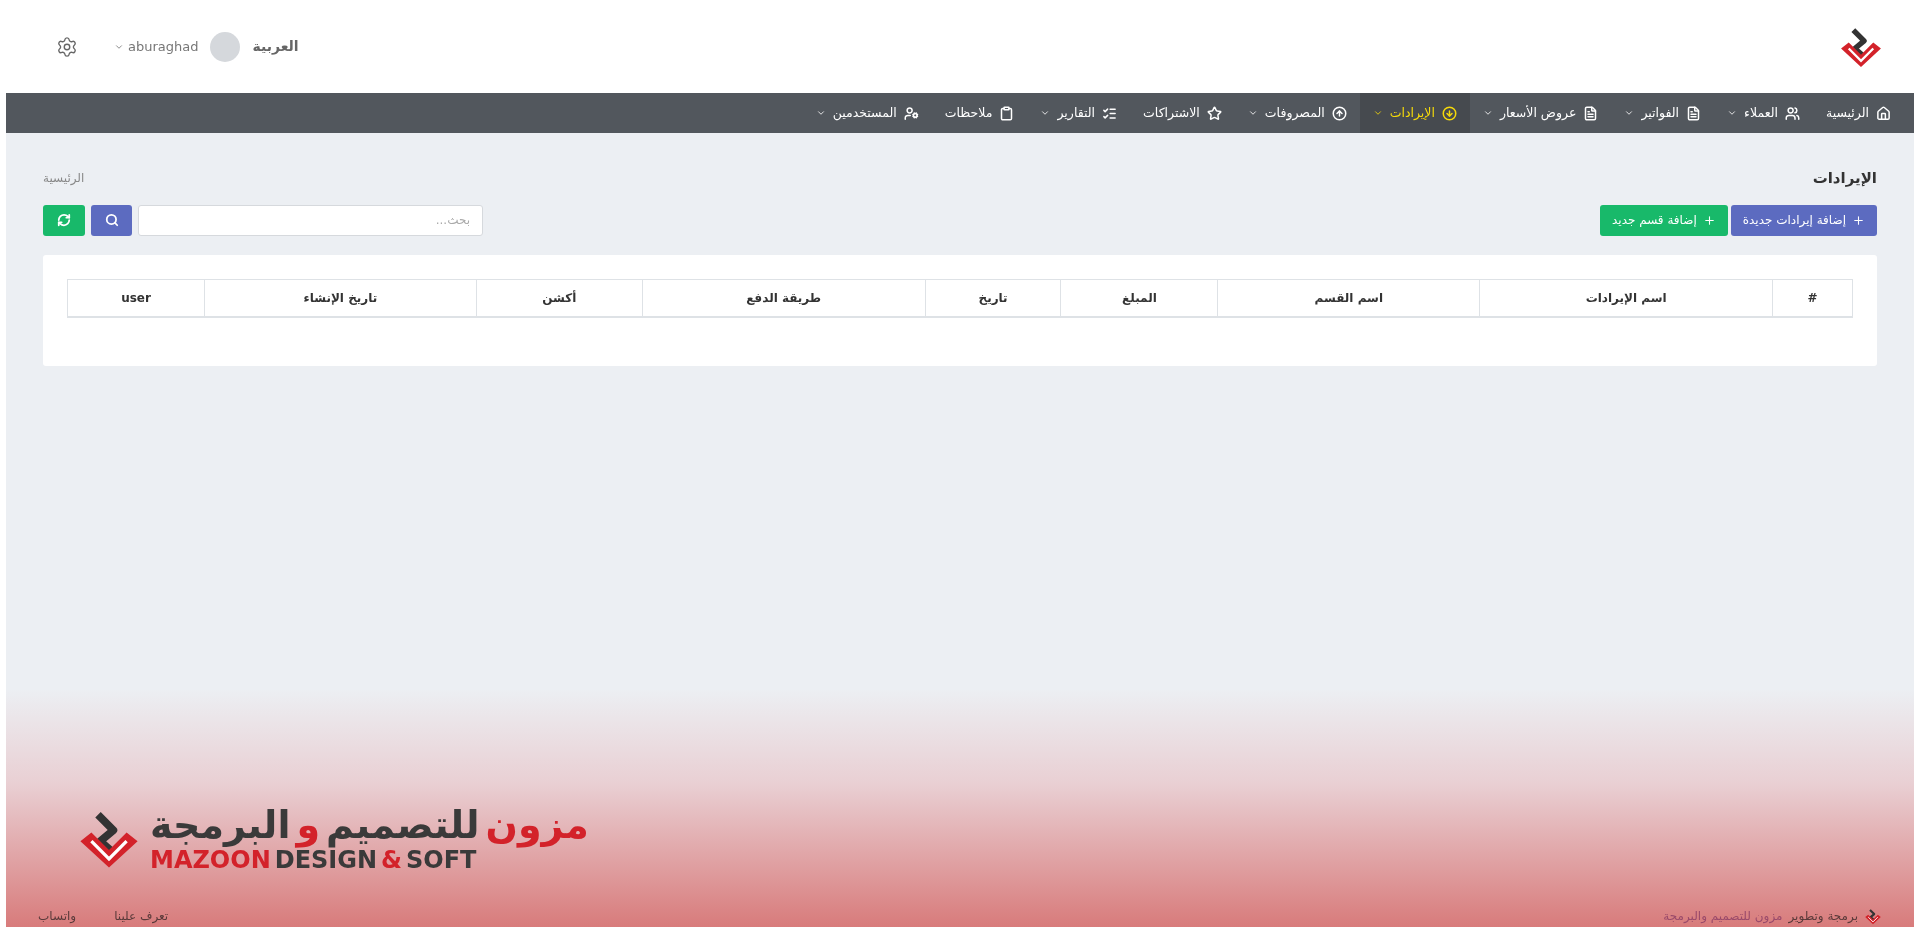 The width and height of the screenshot is (1920, 927). What do you see at coordinates (1449, 113) in the screenshot?
I see `arrow-down-circle-icon` at bounding box center [1449, 113].